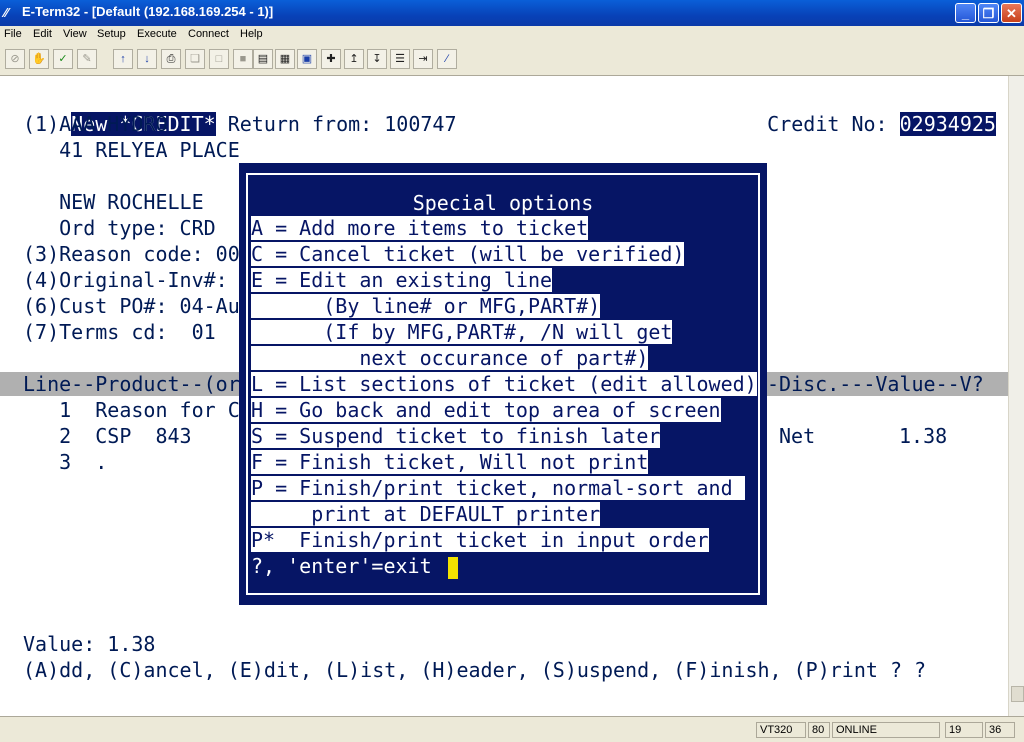  Describe the element at coordinates (486, 410) in the screenshot. I see `option-header: H = Go back and edit top area of screen` at that location.